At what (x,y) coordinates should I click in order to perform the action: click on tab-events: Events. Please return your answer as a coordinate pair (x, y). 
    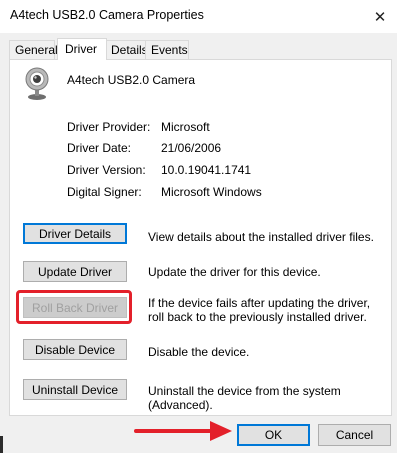
    Looking at the image, I should click on (167, 49).